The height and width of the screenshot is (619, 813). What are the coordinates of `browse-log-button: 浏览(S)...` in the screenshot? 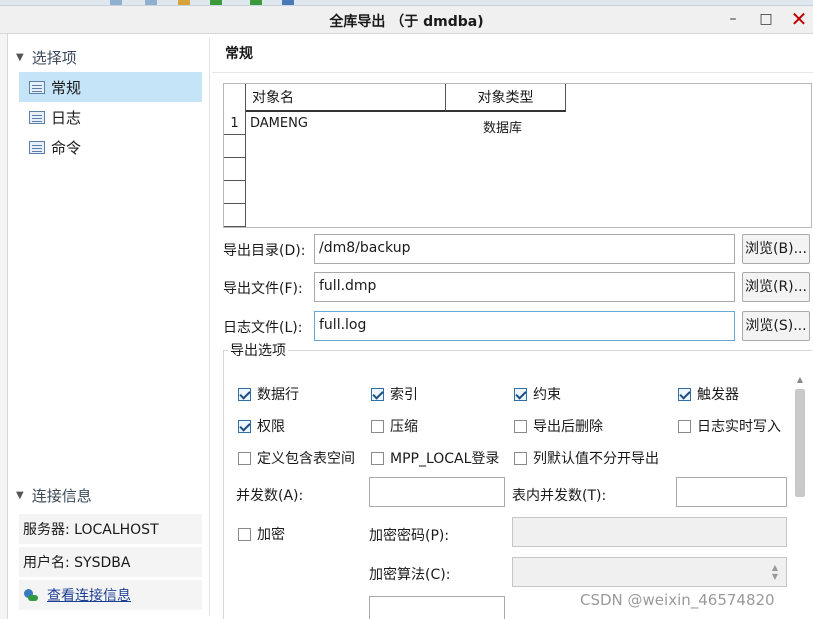 It's located at (776, 326).